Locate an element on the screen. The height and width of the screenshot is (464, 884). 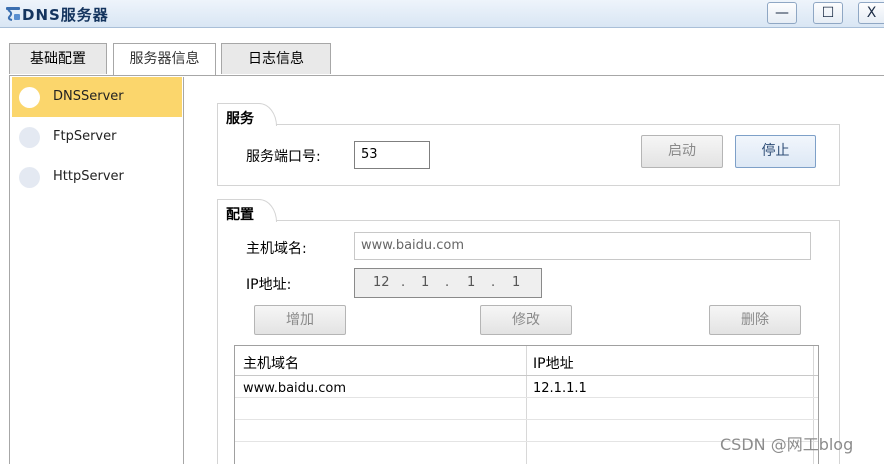
sidebar-item-ftpserver: FtpServer is located at coordinates (97, 137).